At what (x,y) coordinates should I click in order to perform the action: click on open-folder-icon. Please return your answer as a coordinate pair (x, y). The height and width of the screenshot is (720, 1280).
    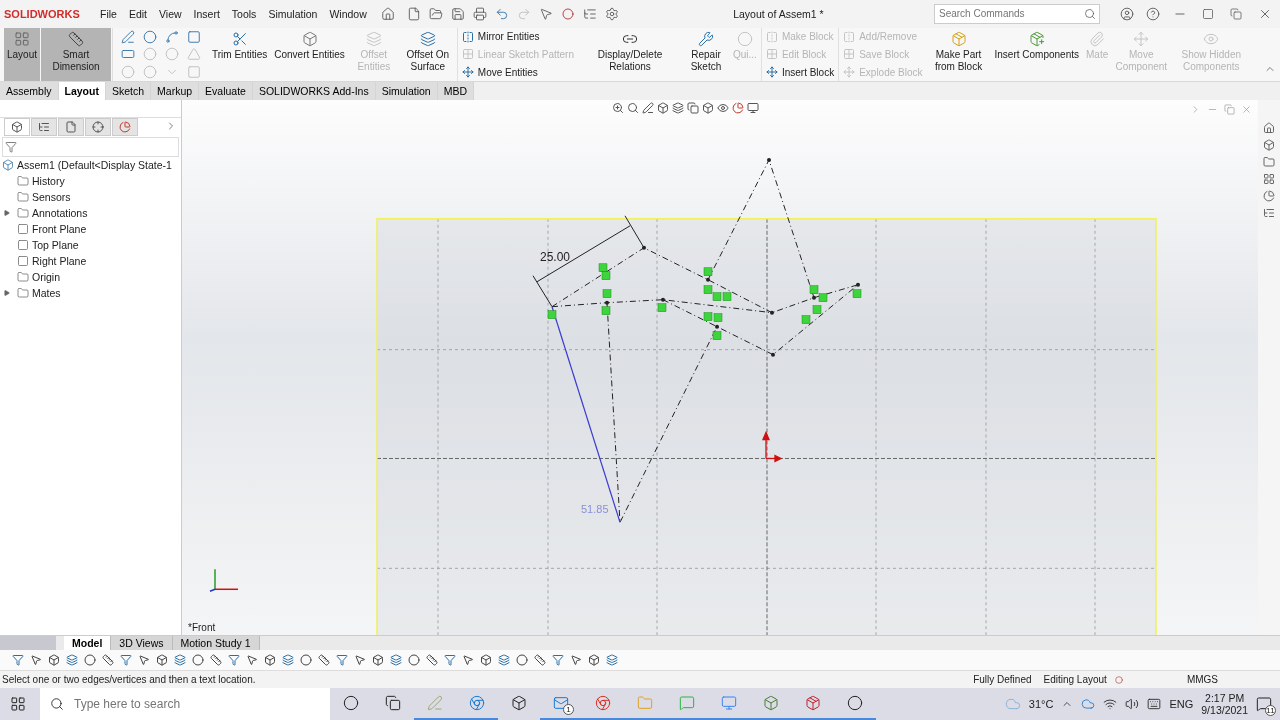
    Looking at the image, I should click on (435, 13).